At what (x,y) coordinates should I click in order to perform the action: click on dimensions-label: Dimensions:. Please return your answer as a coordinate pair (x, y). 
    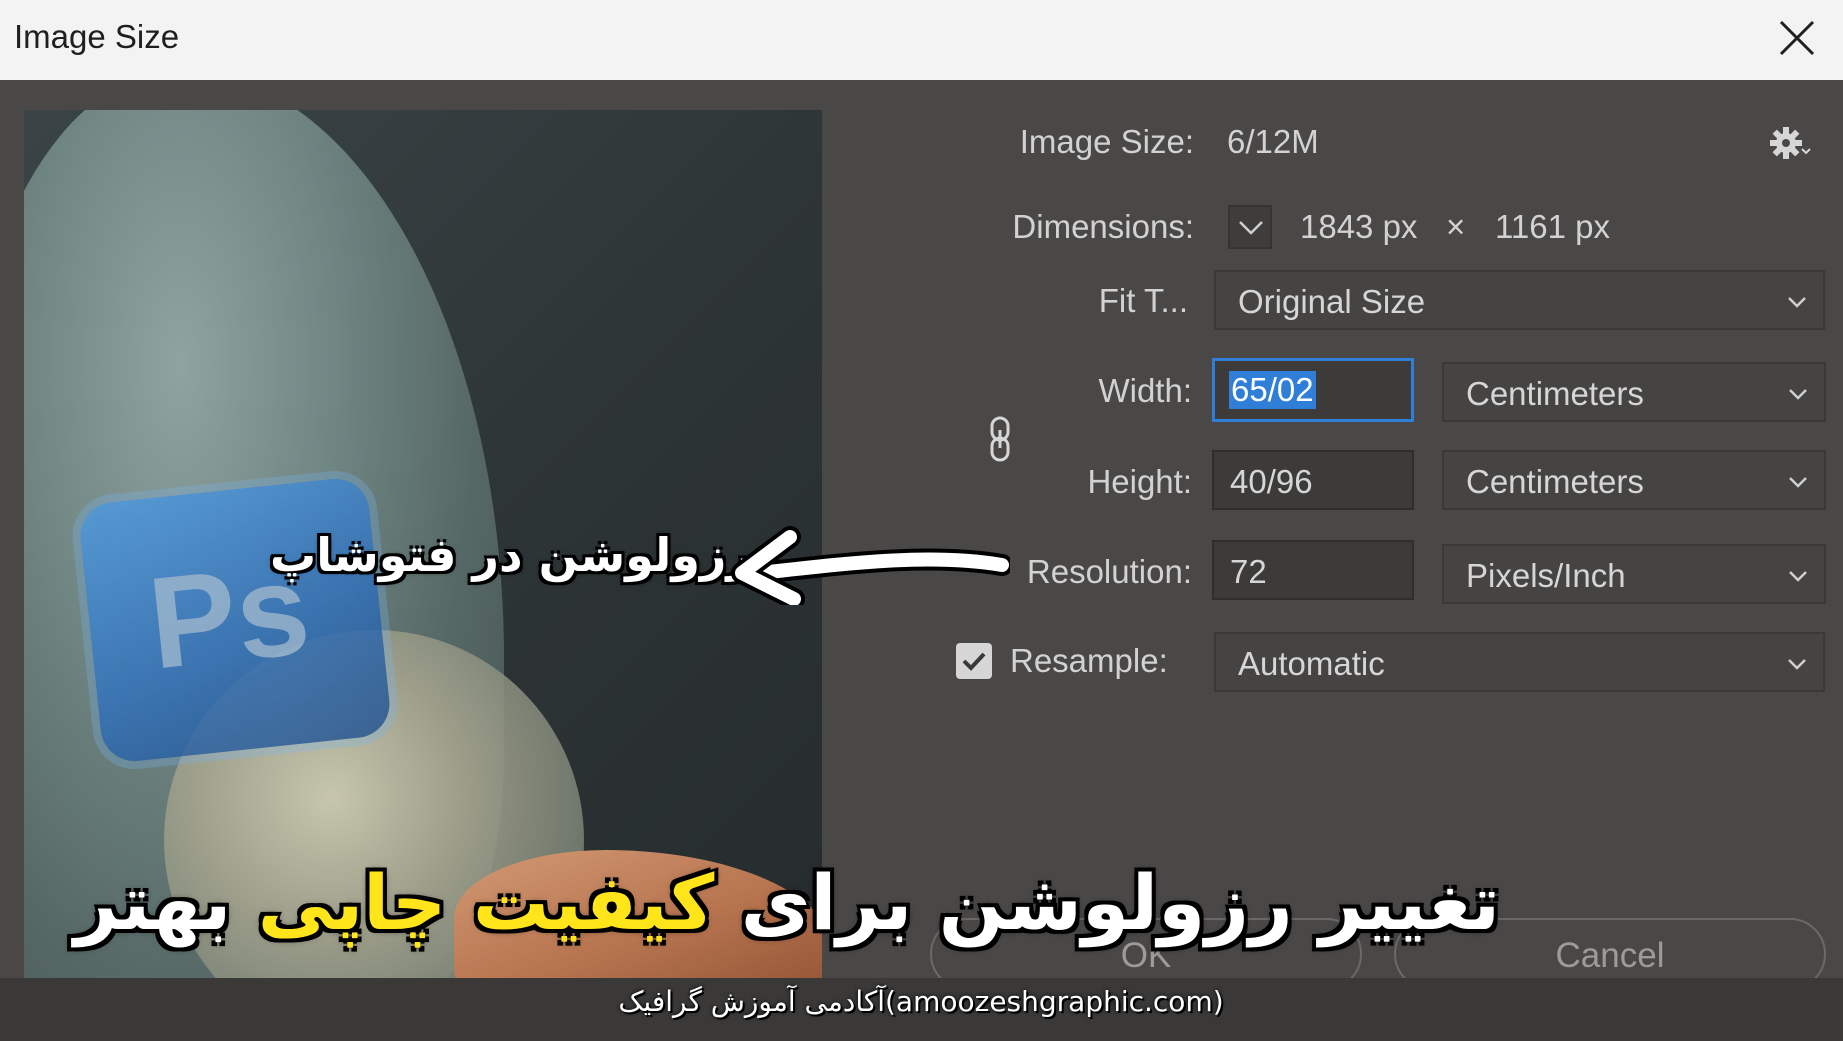
    Looking at the image, I should click on (1103, 226).